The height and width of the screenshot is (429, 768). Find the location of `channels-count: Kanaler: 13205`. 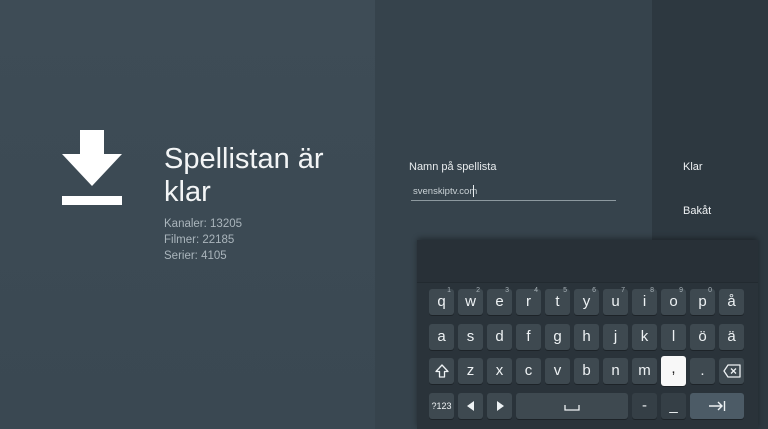

channels-count: Kanaler: 13205 is located at coordinates (203, 224).